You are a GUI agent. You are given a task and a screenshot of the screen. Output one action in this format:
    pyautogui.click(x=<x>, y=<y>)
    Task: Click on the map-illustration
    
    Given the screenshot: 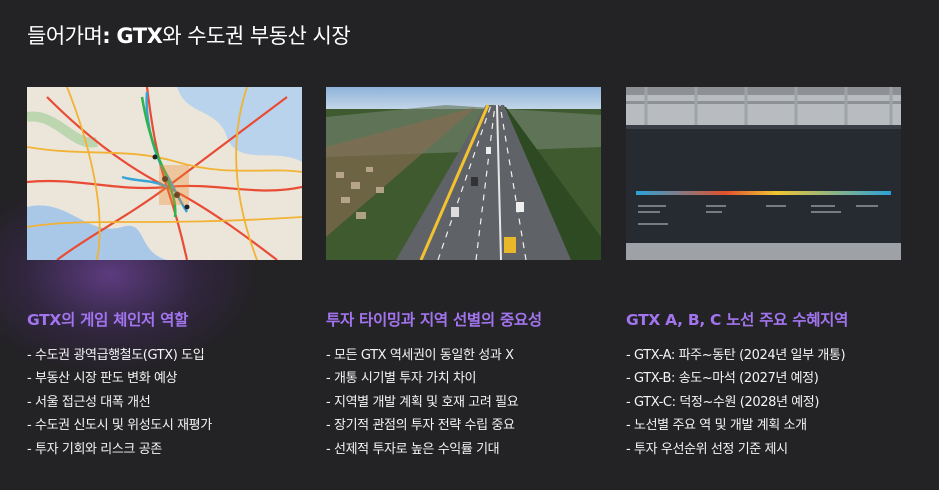 What is the action you would take?
    pyautogui.click(x=164, y=173)
    